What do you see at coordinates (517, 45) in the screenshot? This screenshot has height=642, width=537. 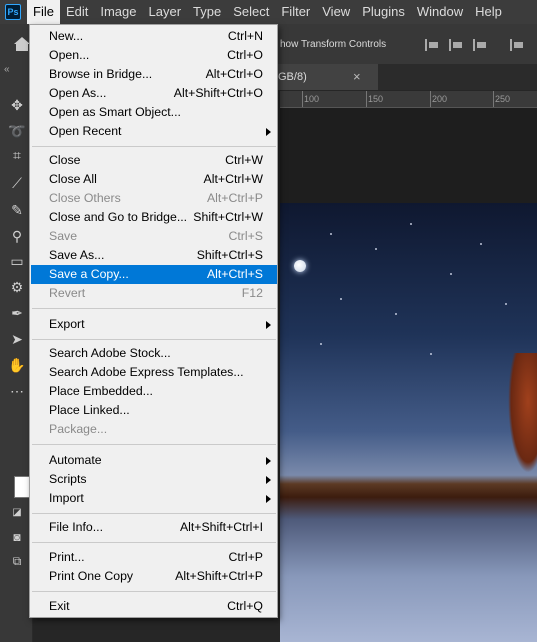 I see `distribute-icon` at bounding box center [517, 45].